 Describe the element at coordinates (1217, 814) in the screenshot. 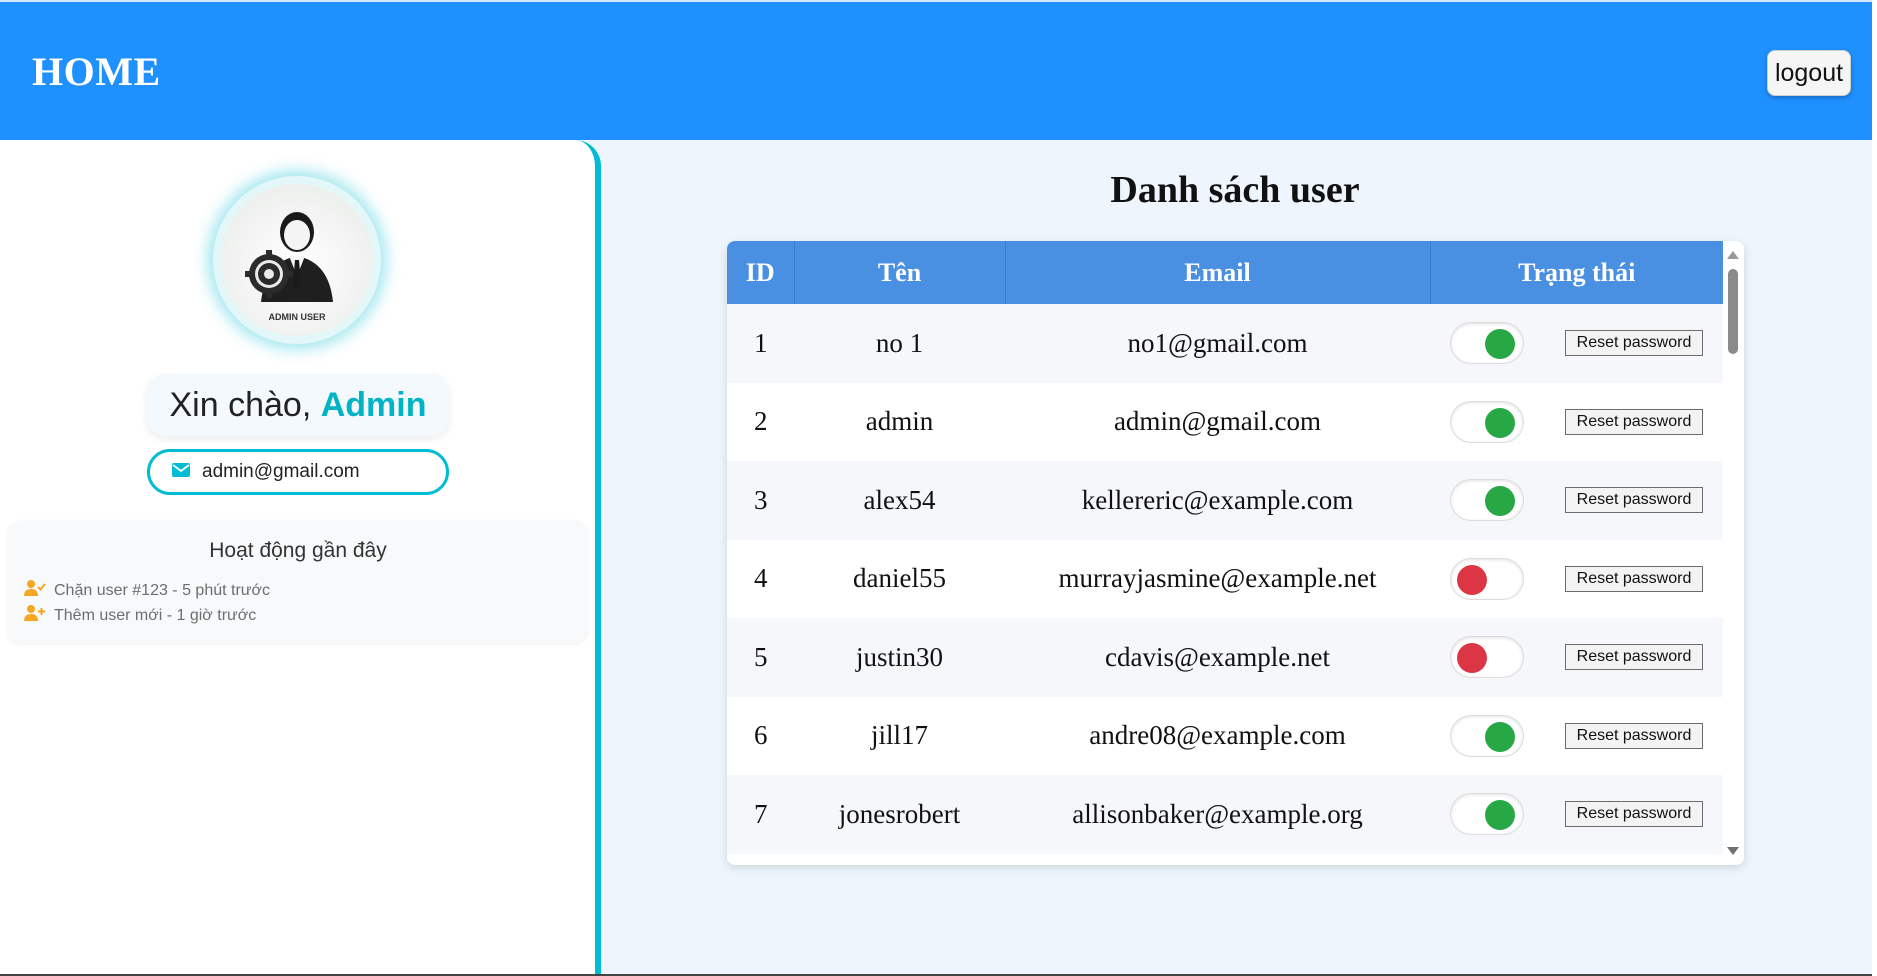

I see `cell-email: allisonbaker@example.org` at that location.